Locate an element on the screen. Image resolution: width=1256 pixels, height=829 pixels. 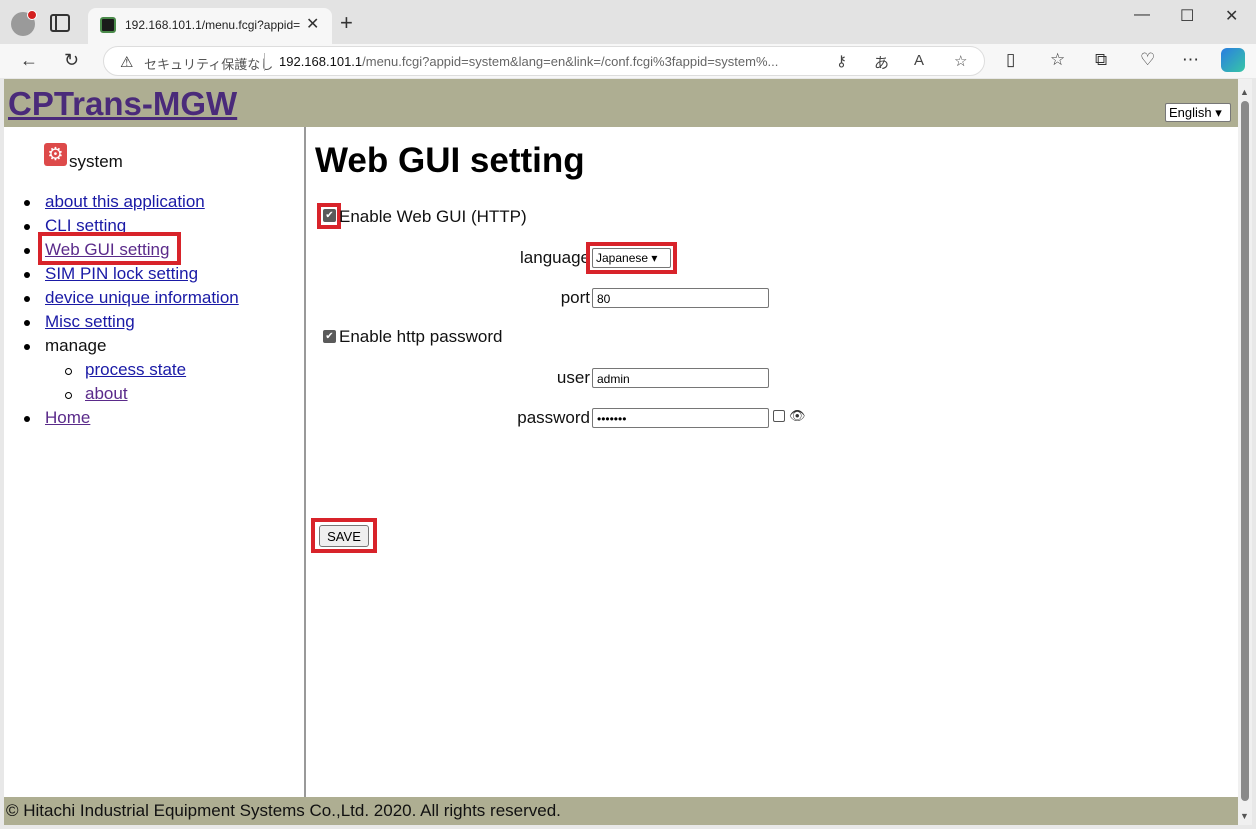
page-header: CPTrans-MGW English ▾ is located at coordinates (621, 103).